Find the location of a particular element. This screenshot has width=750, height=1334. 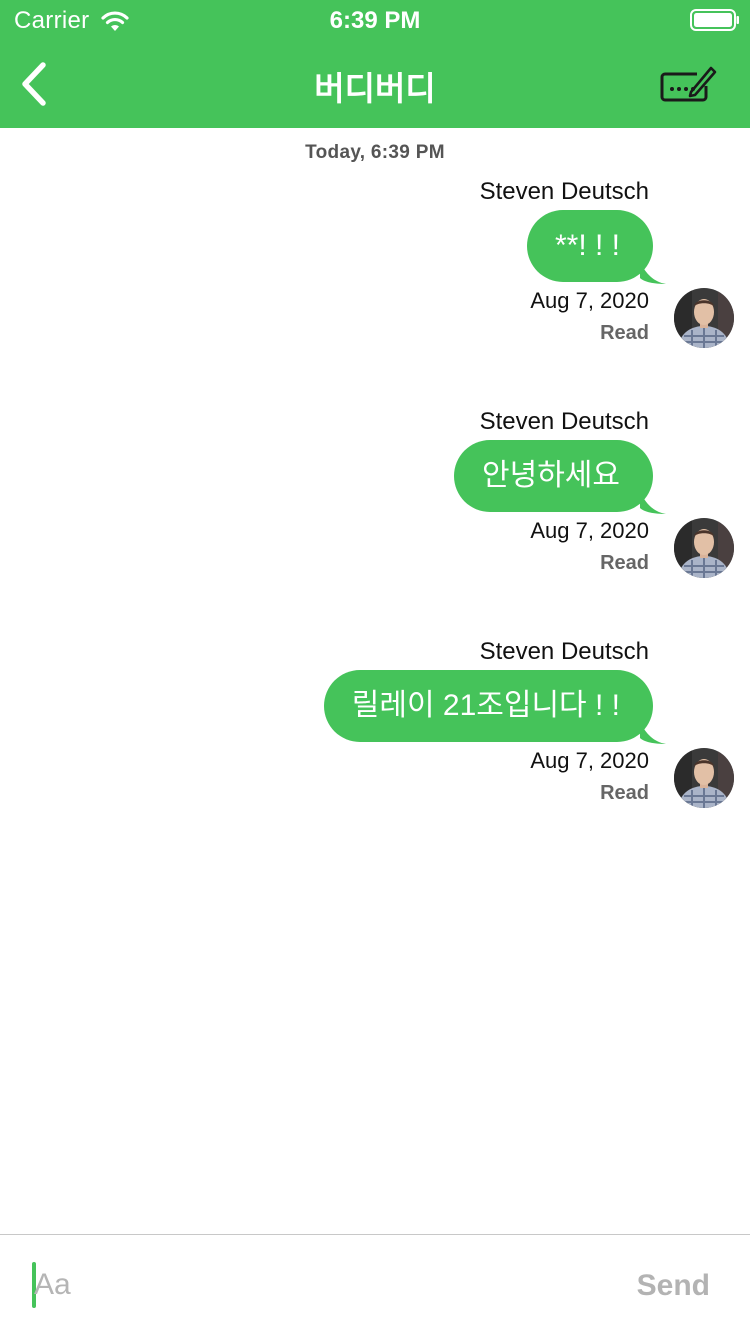

message-composer: Send is located at coordinates (375, 1284).